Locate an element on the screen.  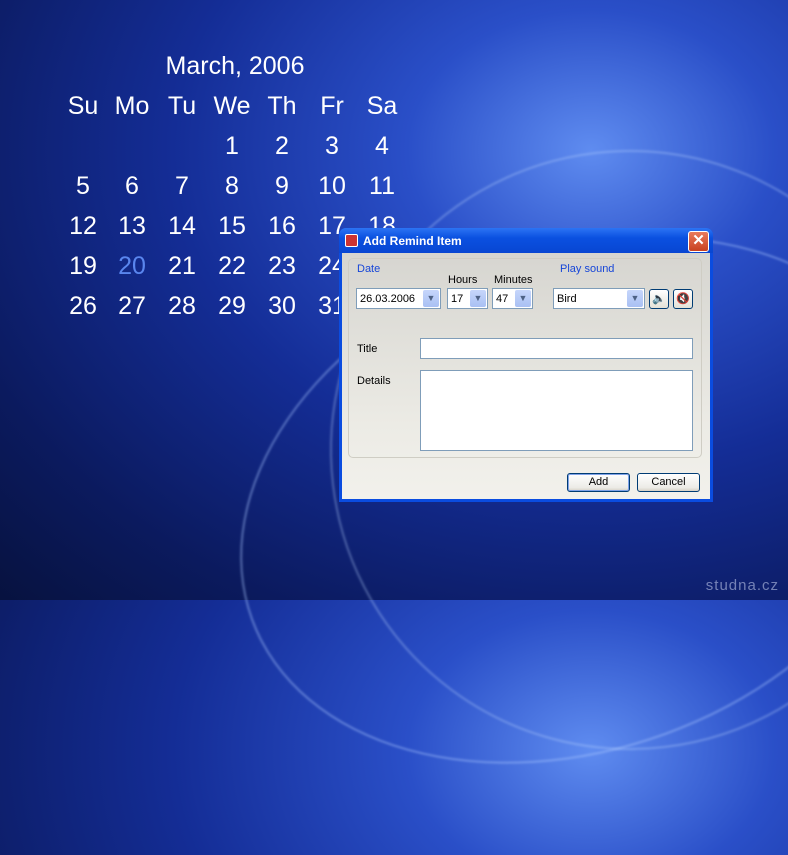
details-label: Details is located at coordinates (374, 381).